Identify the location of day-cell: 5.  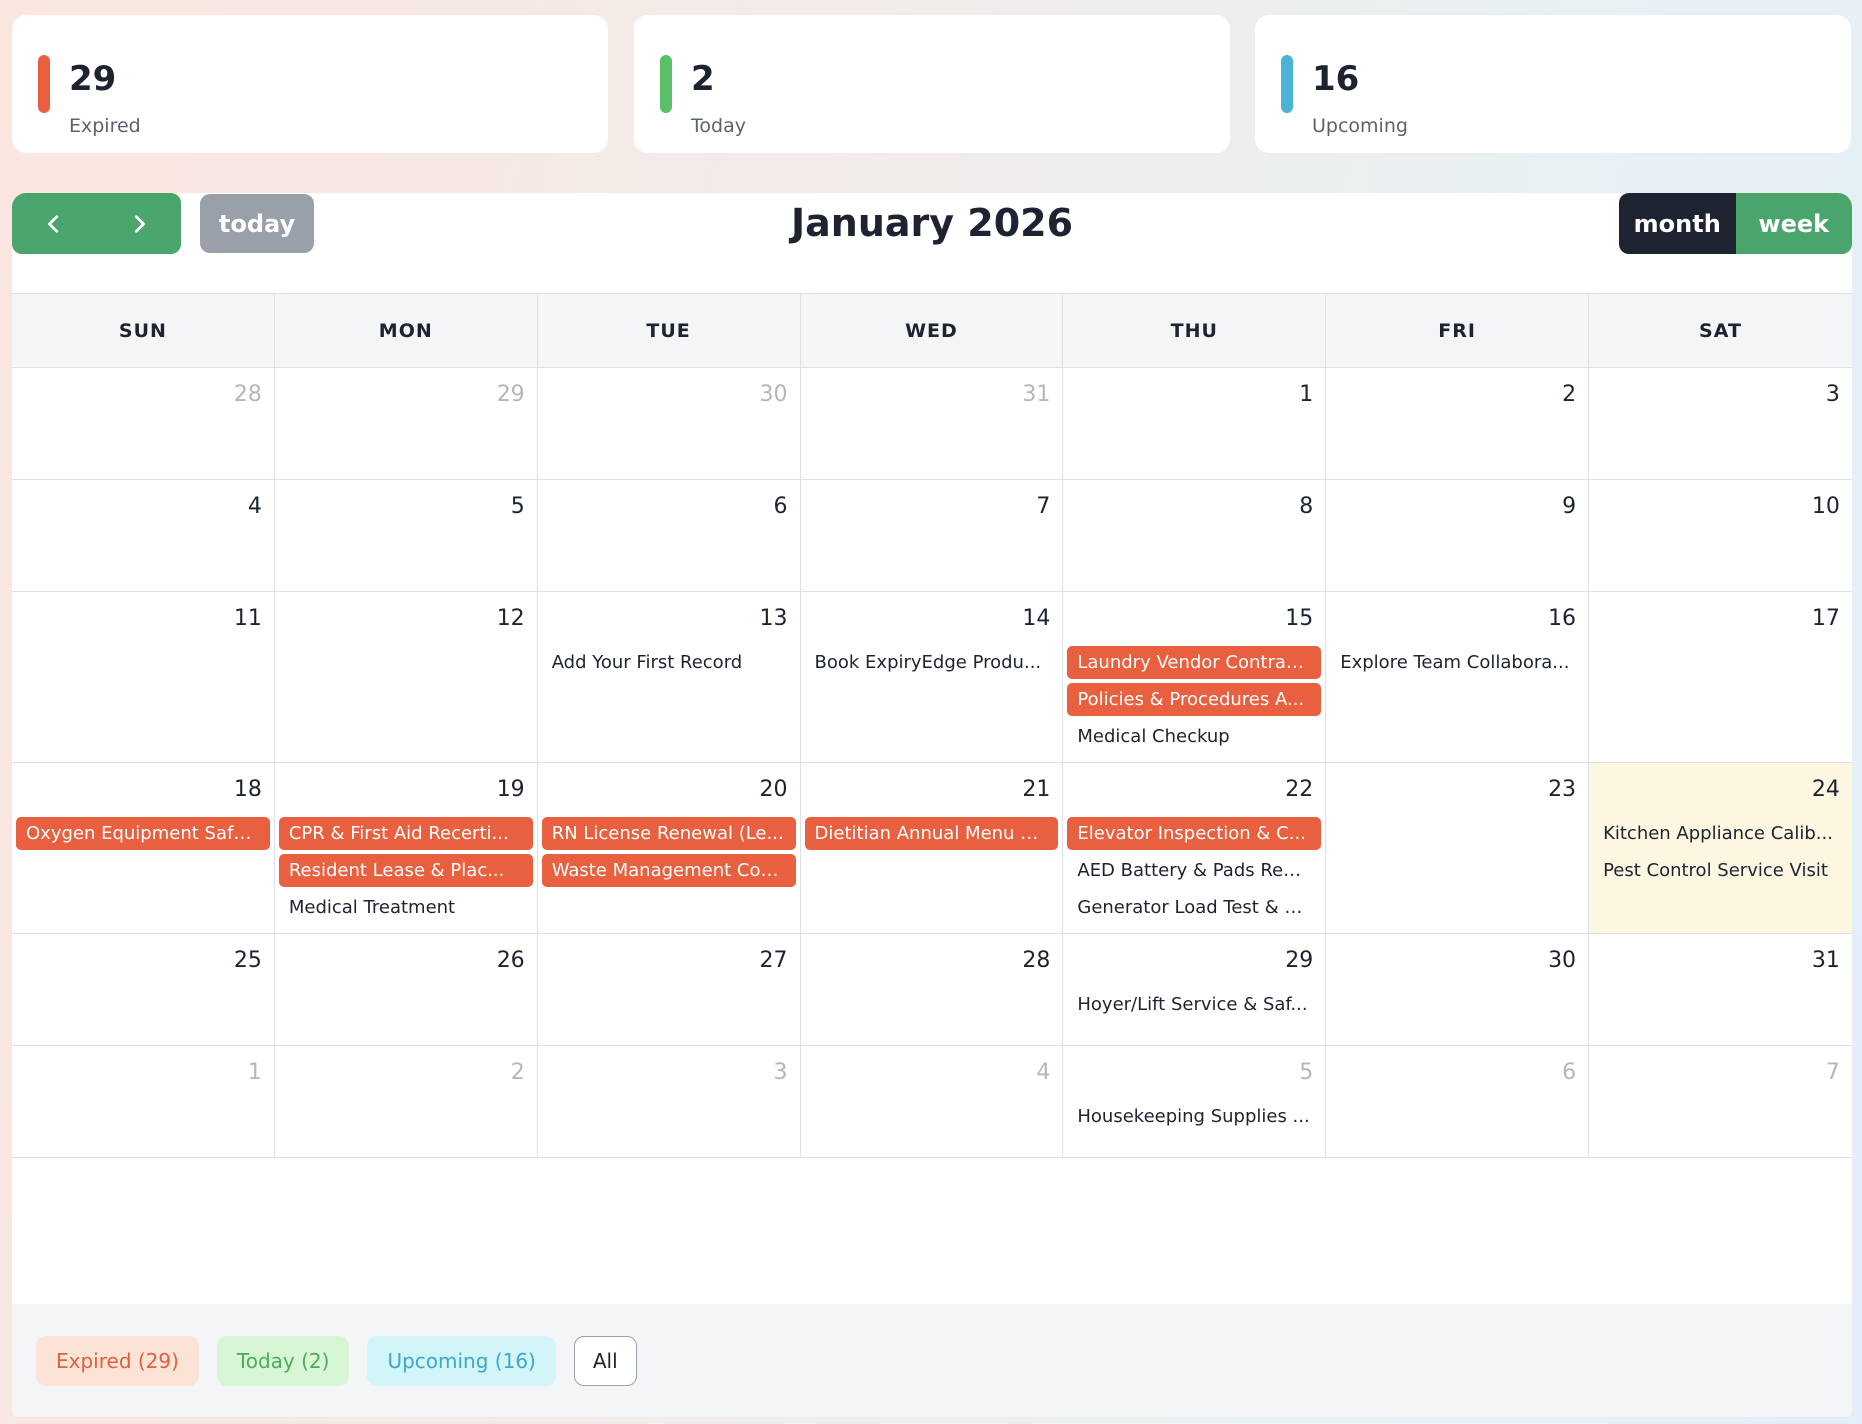
(406, 535).